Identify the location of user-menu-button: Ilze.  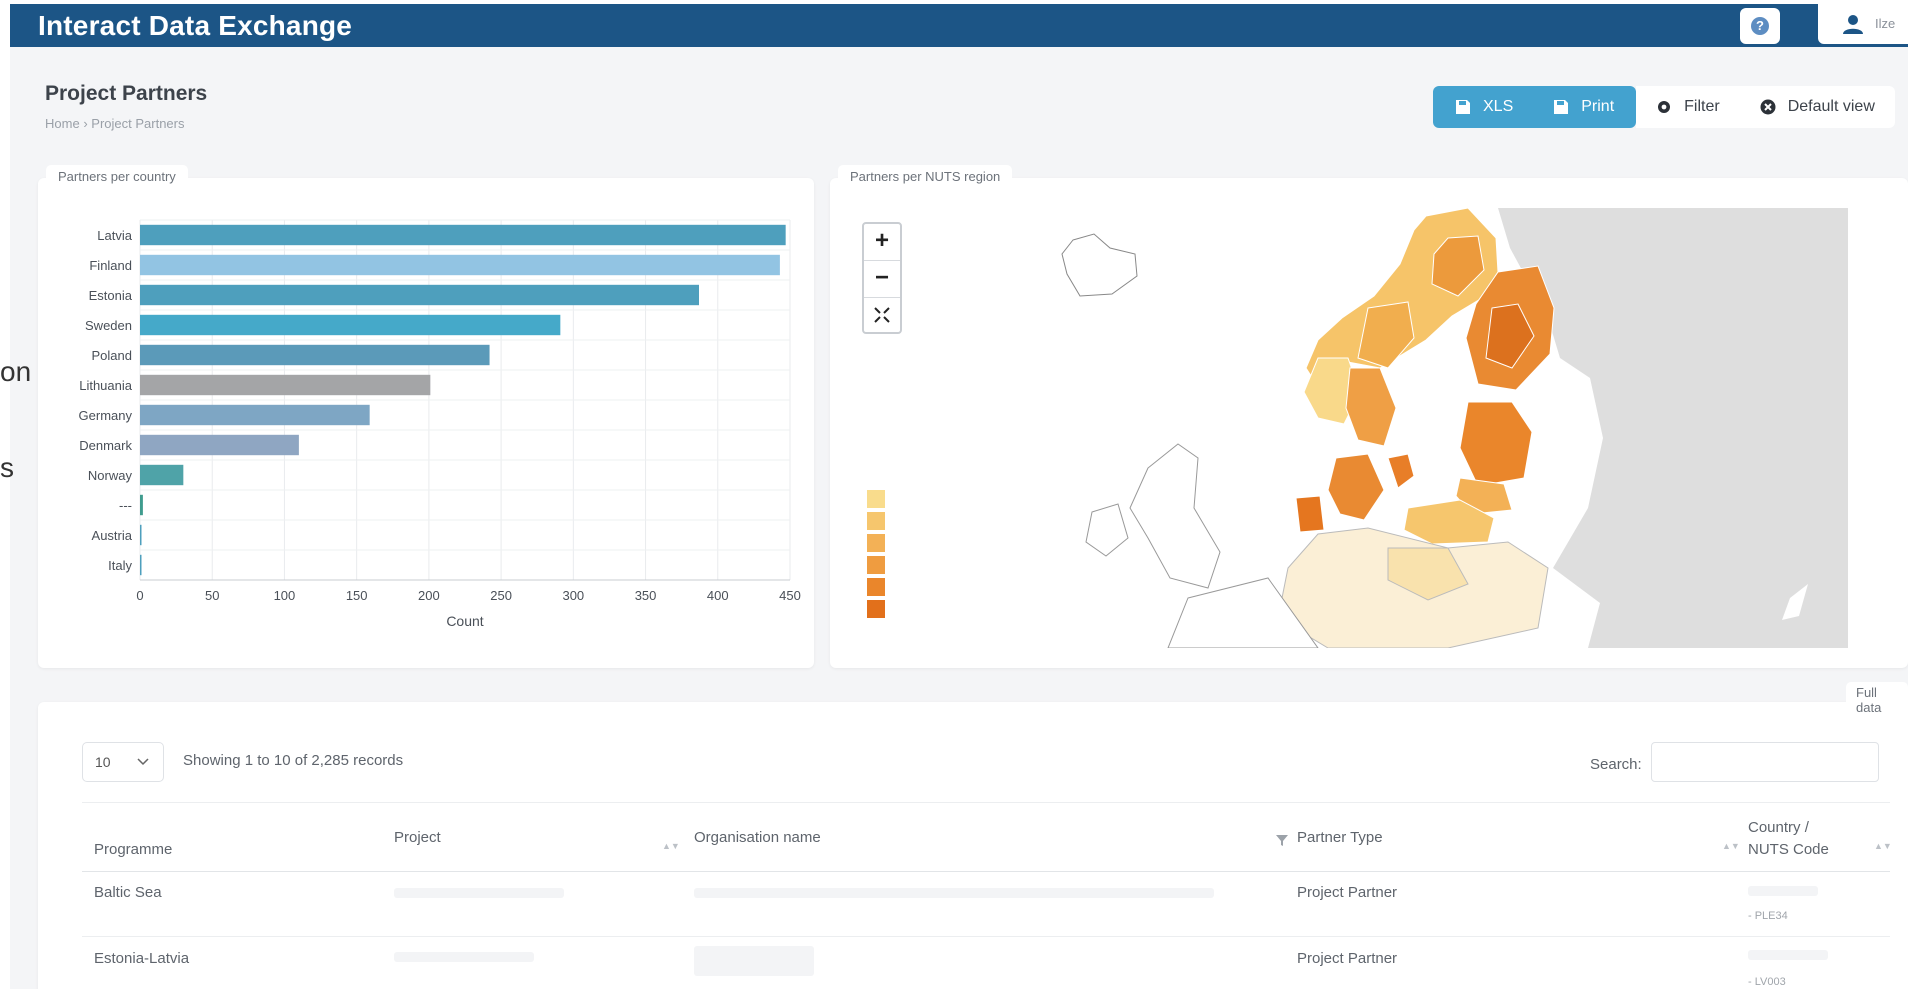
(1863, 24).